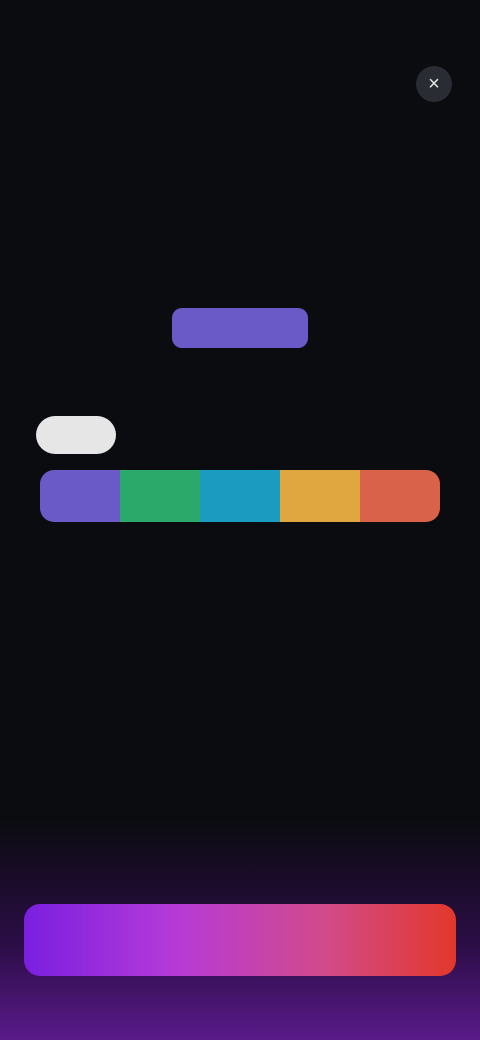 The width and height of the screenshot is (480, 1040). What do you see at coordinates (240, 328) in the screenshot?
I see `level-badge` at bounding box center [240, 328].